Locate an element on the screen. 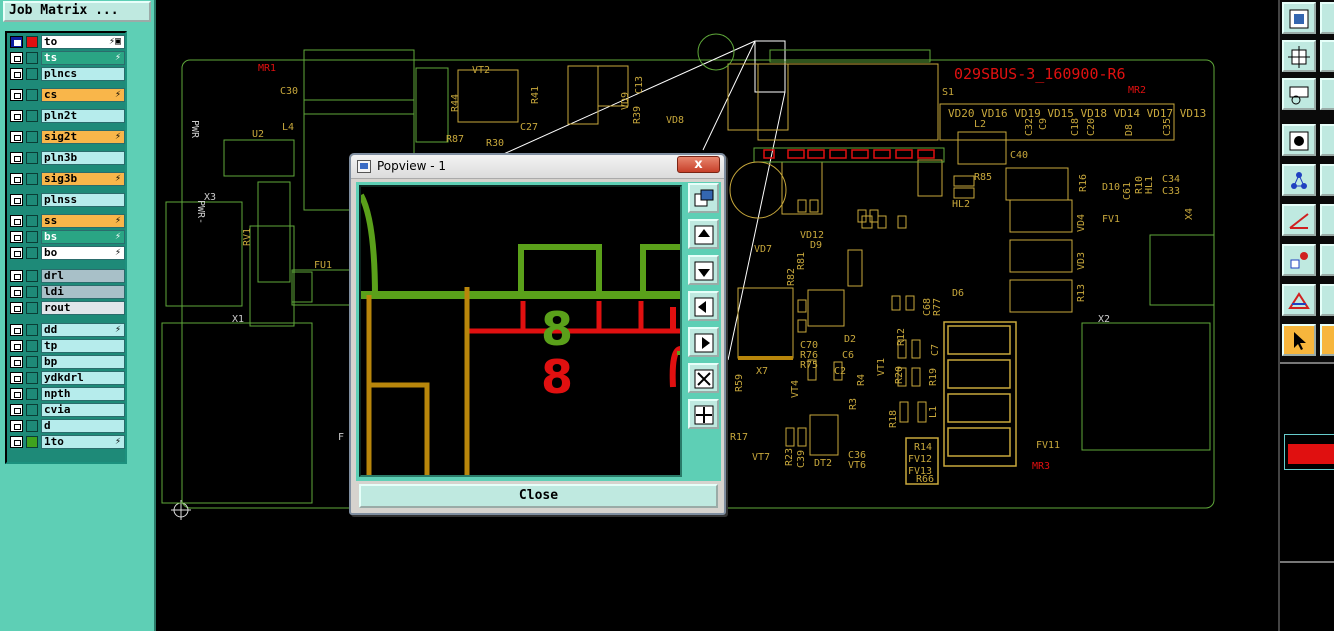 This screenshot has width=1334, height=631. layer-row-cs: cs ⚡ is located at coordinates (67, 95).